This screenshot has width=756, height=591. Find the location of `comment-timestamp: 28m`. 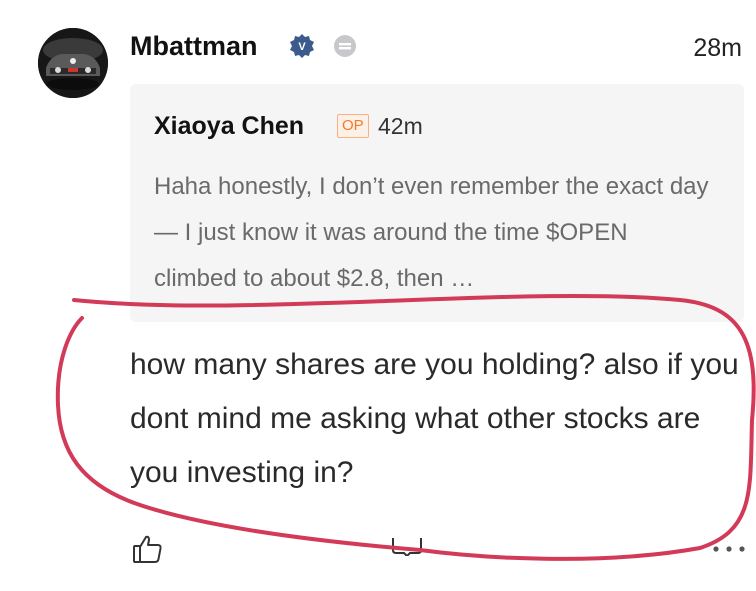

comment-timestamp: 28m is located at coordinates (717, 48).